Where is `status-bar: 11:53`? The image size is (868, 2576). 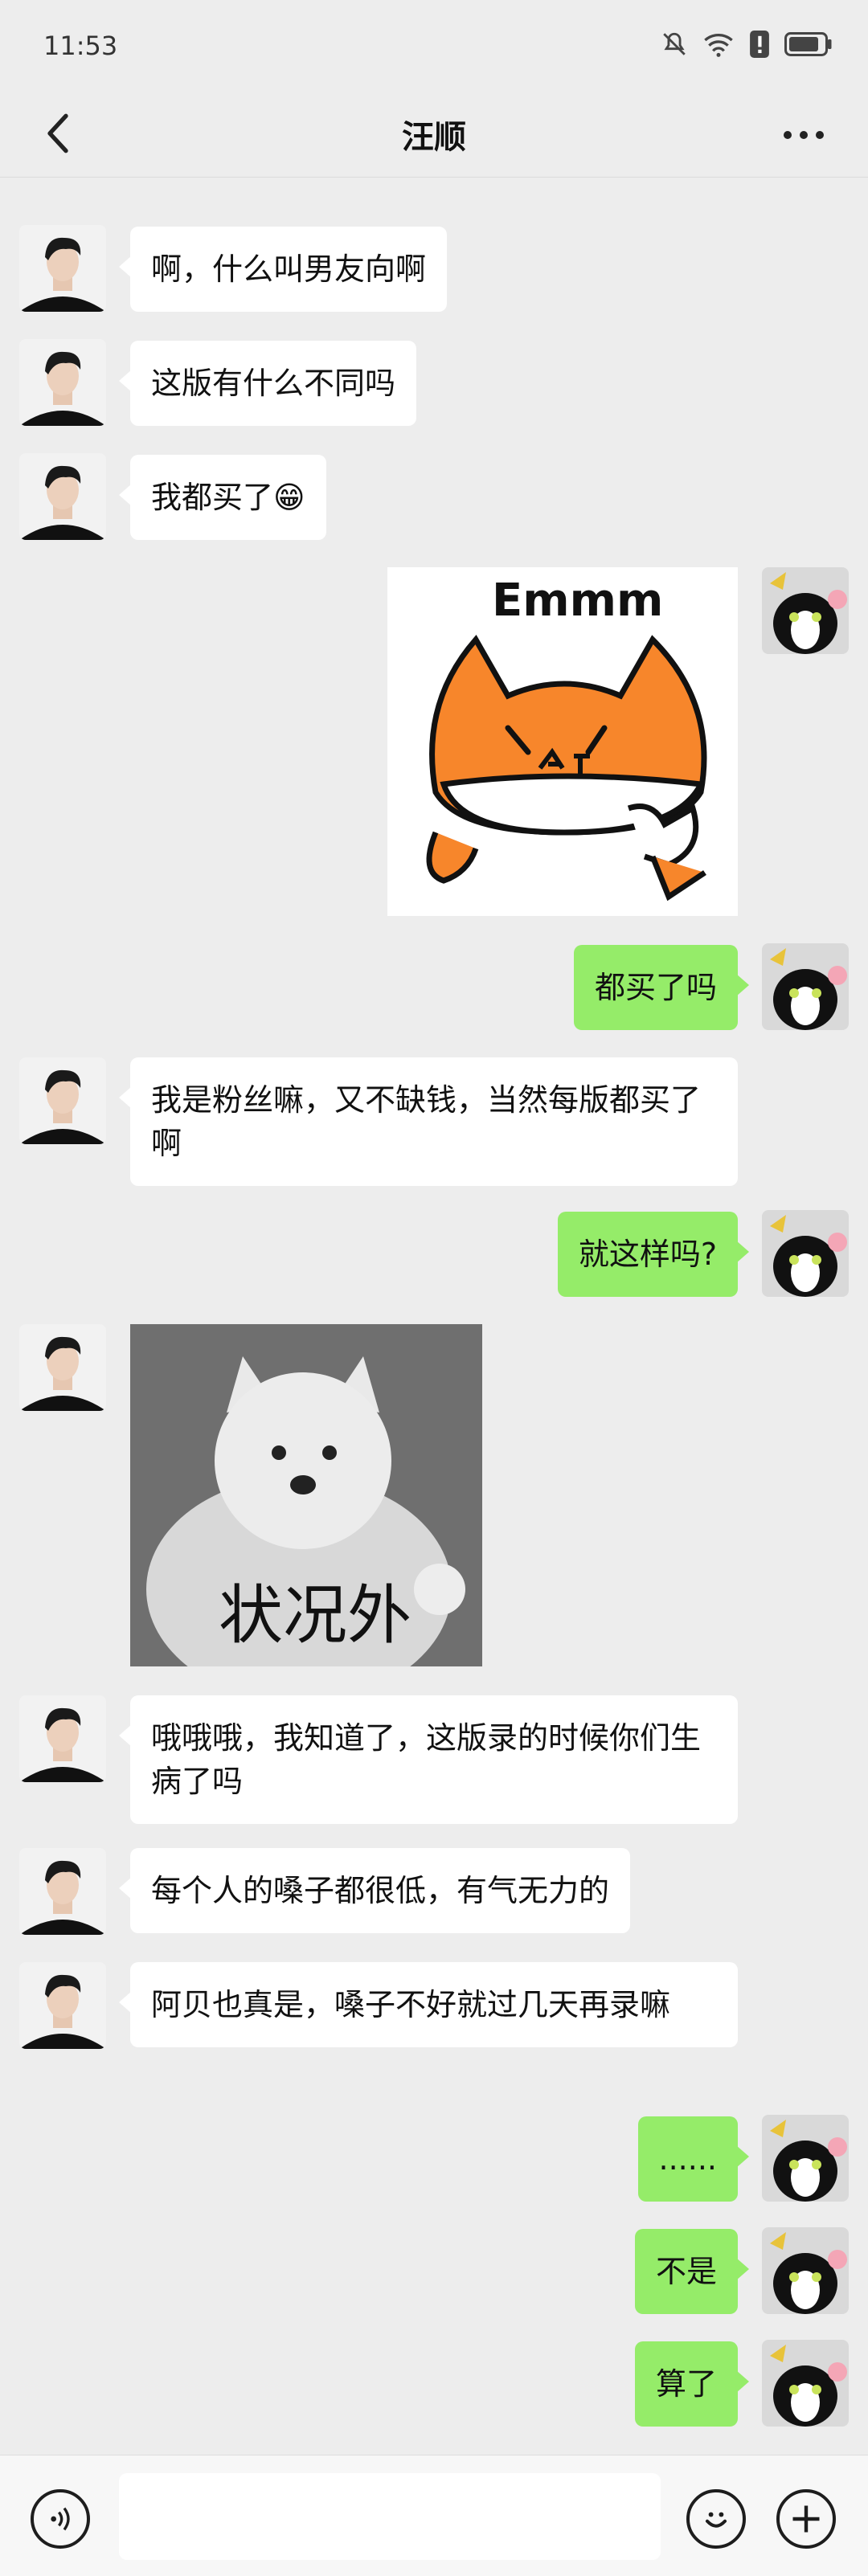
status-bar: 11:53 is located at coordinates (434, 48).